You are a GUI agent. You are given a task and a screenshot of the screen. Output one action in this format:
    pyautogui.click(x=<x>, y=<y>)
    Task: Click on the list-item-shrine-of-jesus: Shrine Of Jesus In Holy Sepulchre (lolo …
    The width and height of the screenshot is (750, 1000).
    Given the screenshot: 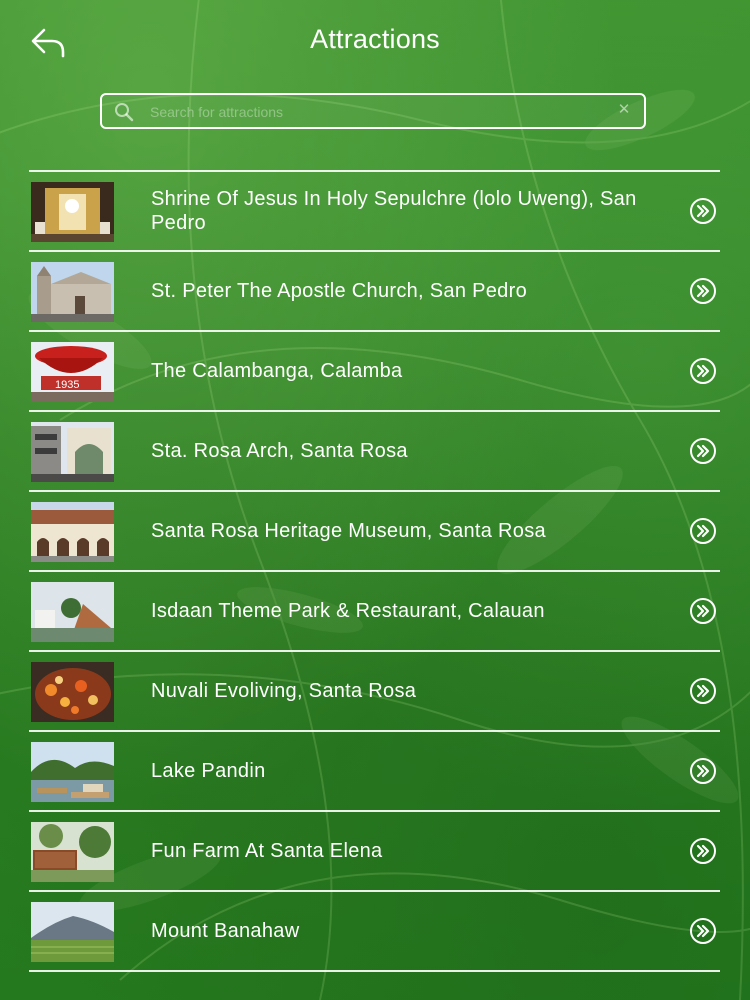 What is the action you would take?
    pyautogui.click(x=374, y=212)
    